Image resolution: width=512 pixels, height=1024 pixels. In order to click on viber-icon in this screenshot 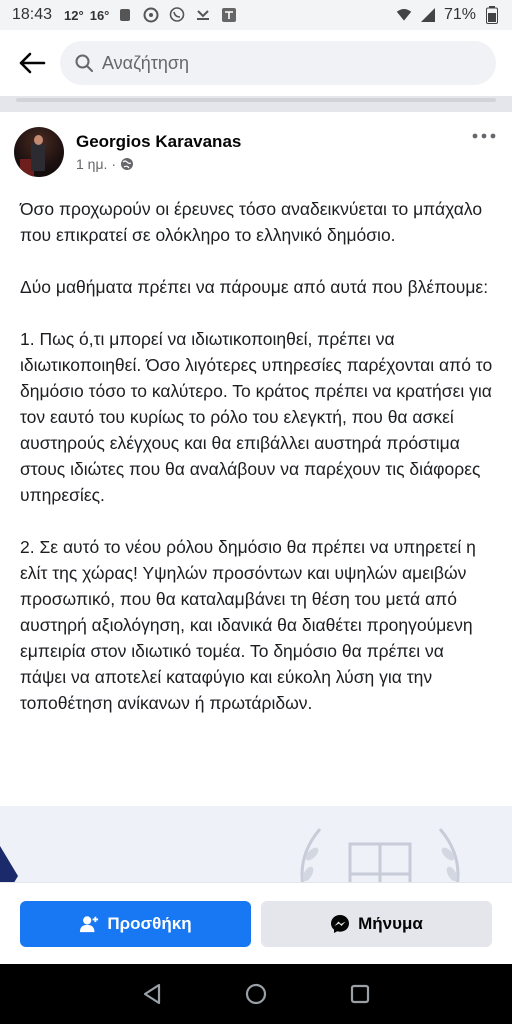, I will do `click(177, 15)`.